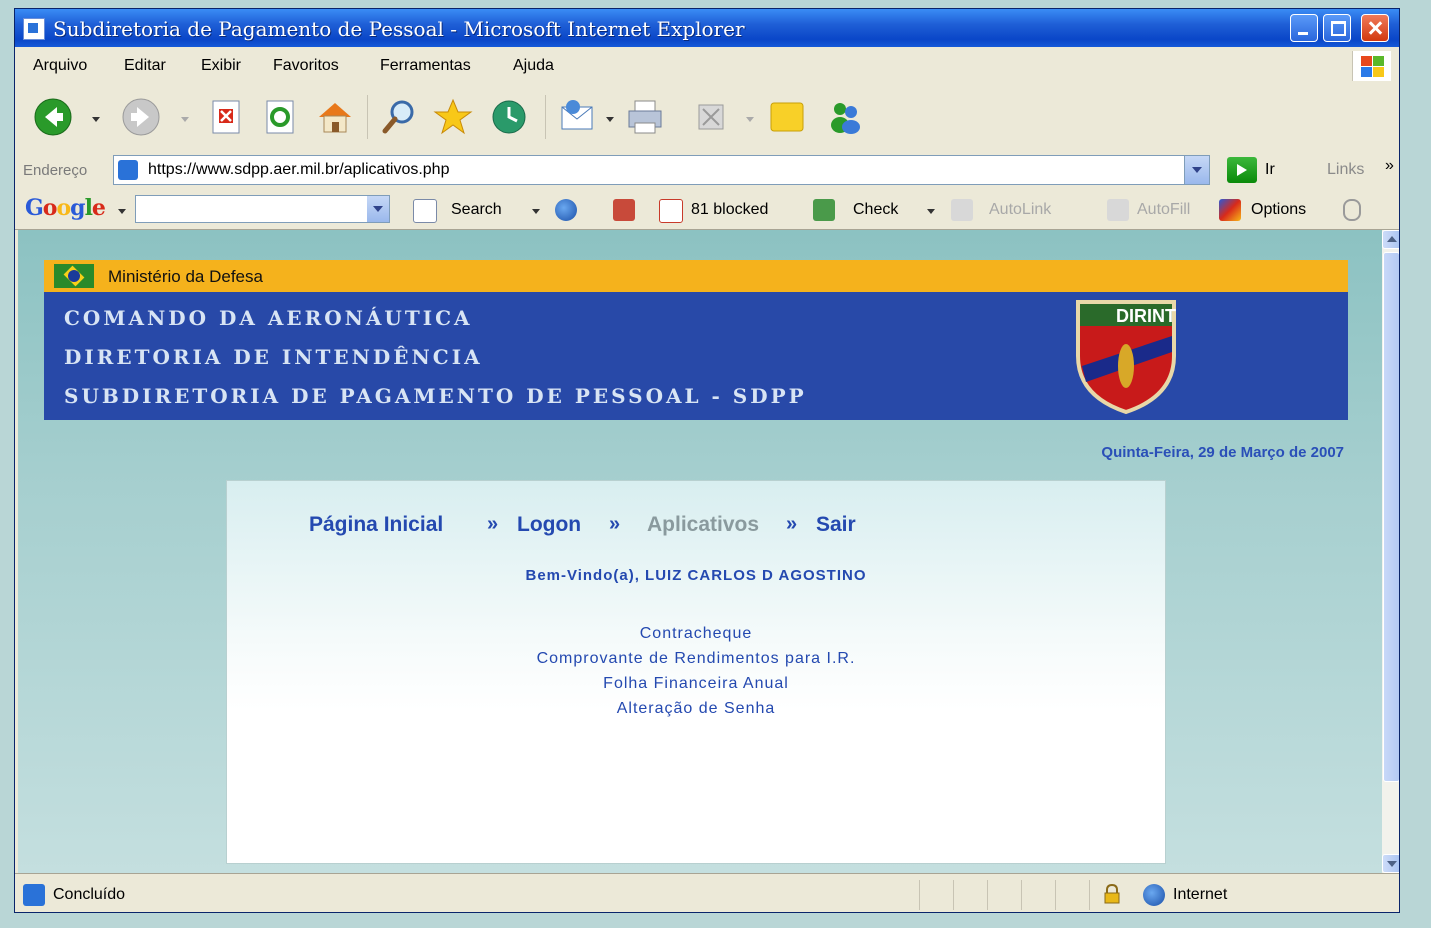  What do you see at coordinates (227, 117) in the screenshot?
I see `stop-icon` at bounding box center [227, 117].